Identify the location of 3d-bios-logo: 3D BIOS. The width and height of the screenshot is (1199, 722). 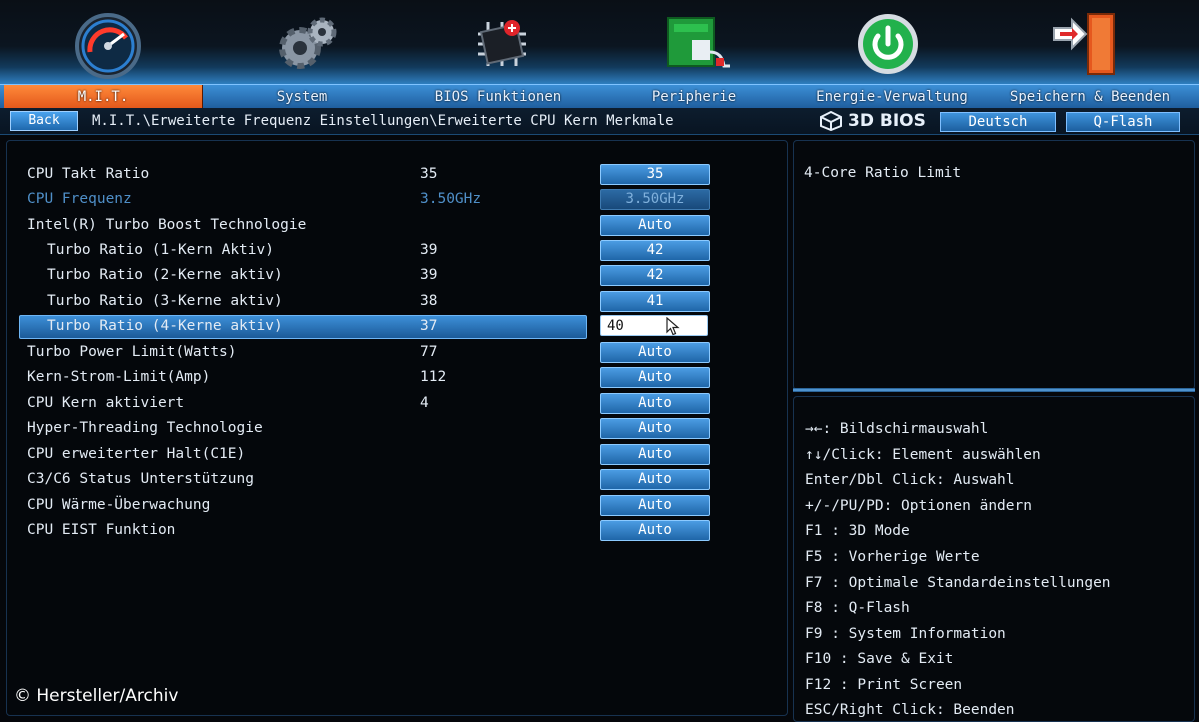
(873, 121).